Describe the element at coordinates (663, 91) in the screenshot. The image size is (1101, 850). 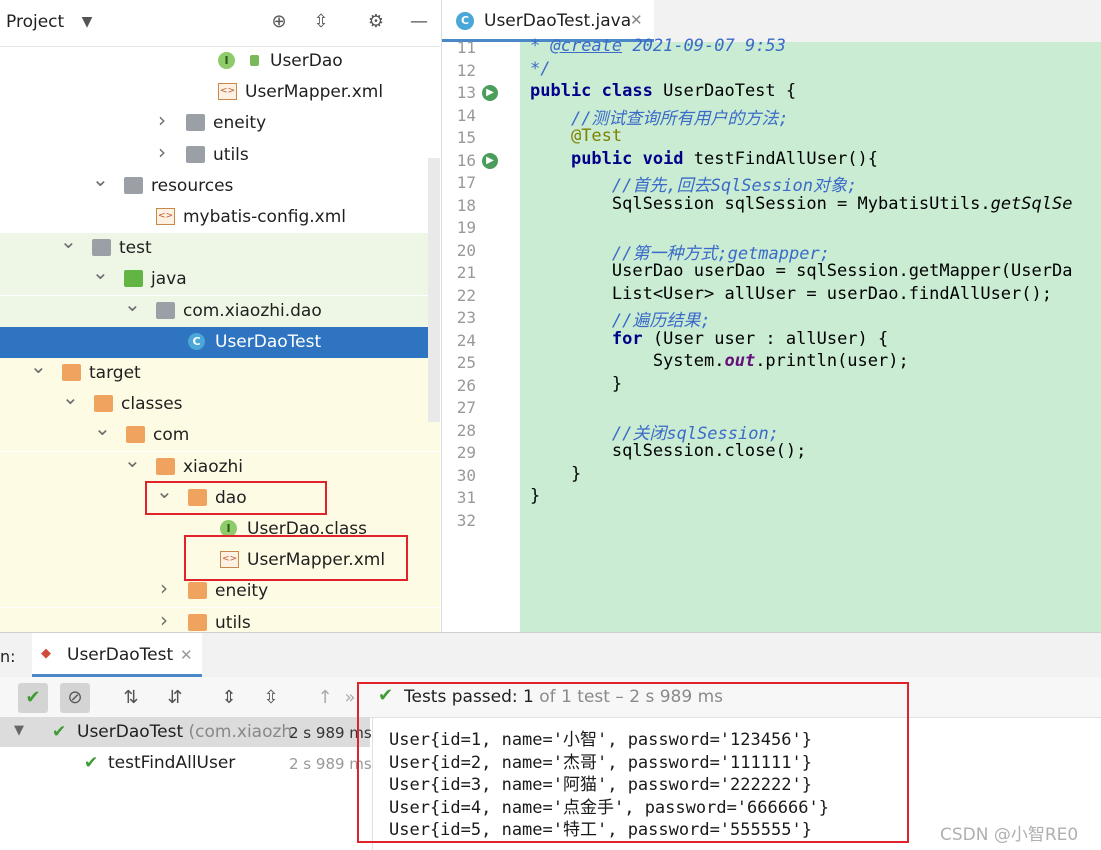
I see `code-line: public class UserDaoTest {` at that location.